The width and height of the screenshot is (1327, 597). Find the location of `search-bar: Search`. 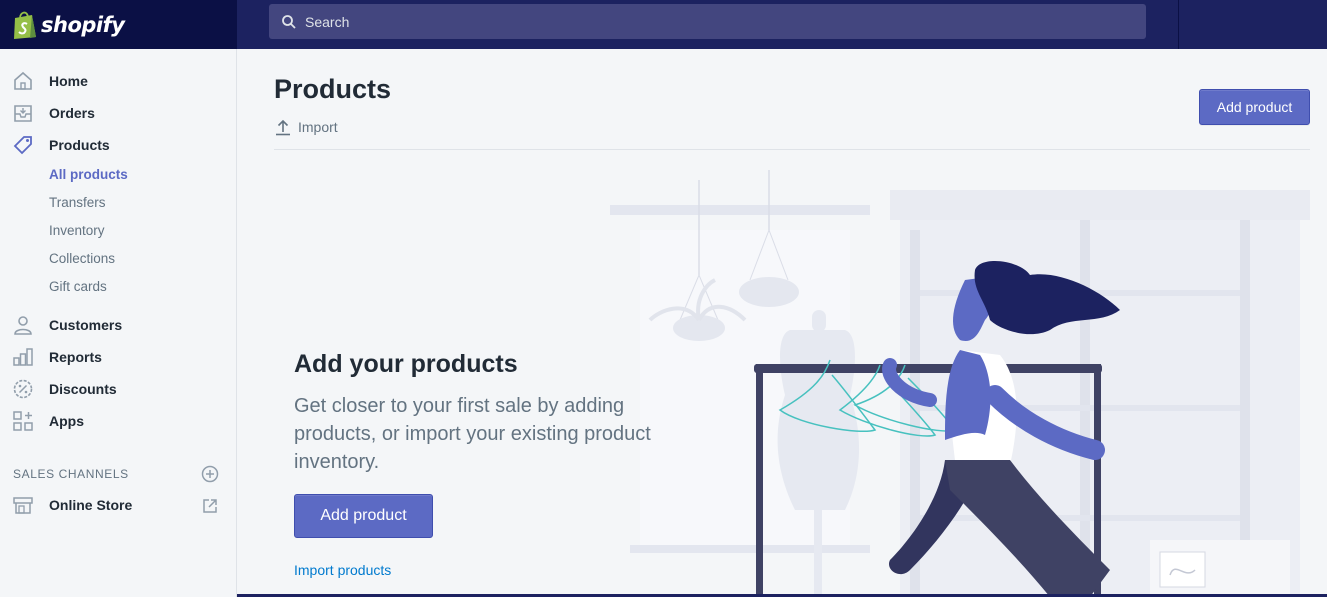

search-bar: Search is located at coordinates (707, 21).